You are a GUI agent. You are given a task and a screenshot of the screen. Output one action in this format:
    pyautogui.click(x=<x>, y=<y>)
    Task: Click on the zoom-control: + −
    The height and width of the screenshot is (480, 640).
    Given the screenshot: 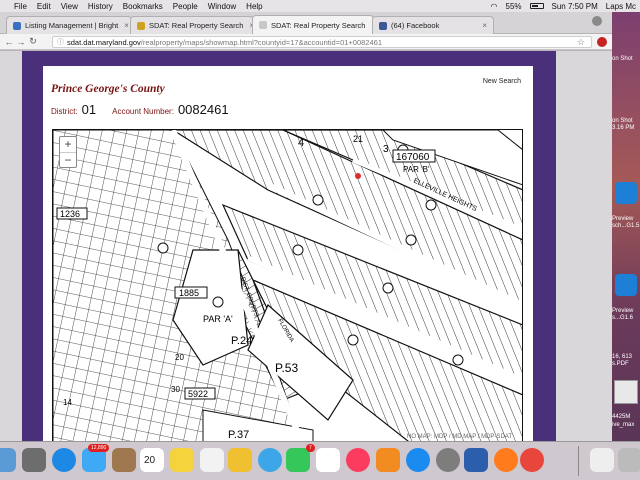 What is the action you would take?
    pyautogui.click(x=68, y=152)
    